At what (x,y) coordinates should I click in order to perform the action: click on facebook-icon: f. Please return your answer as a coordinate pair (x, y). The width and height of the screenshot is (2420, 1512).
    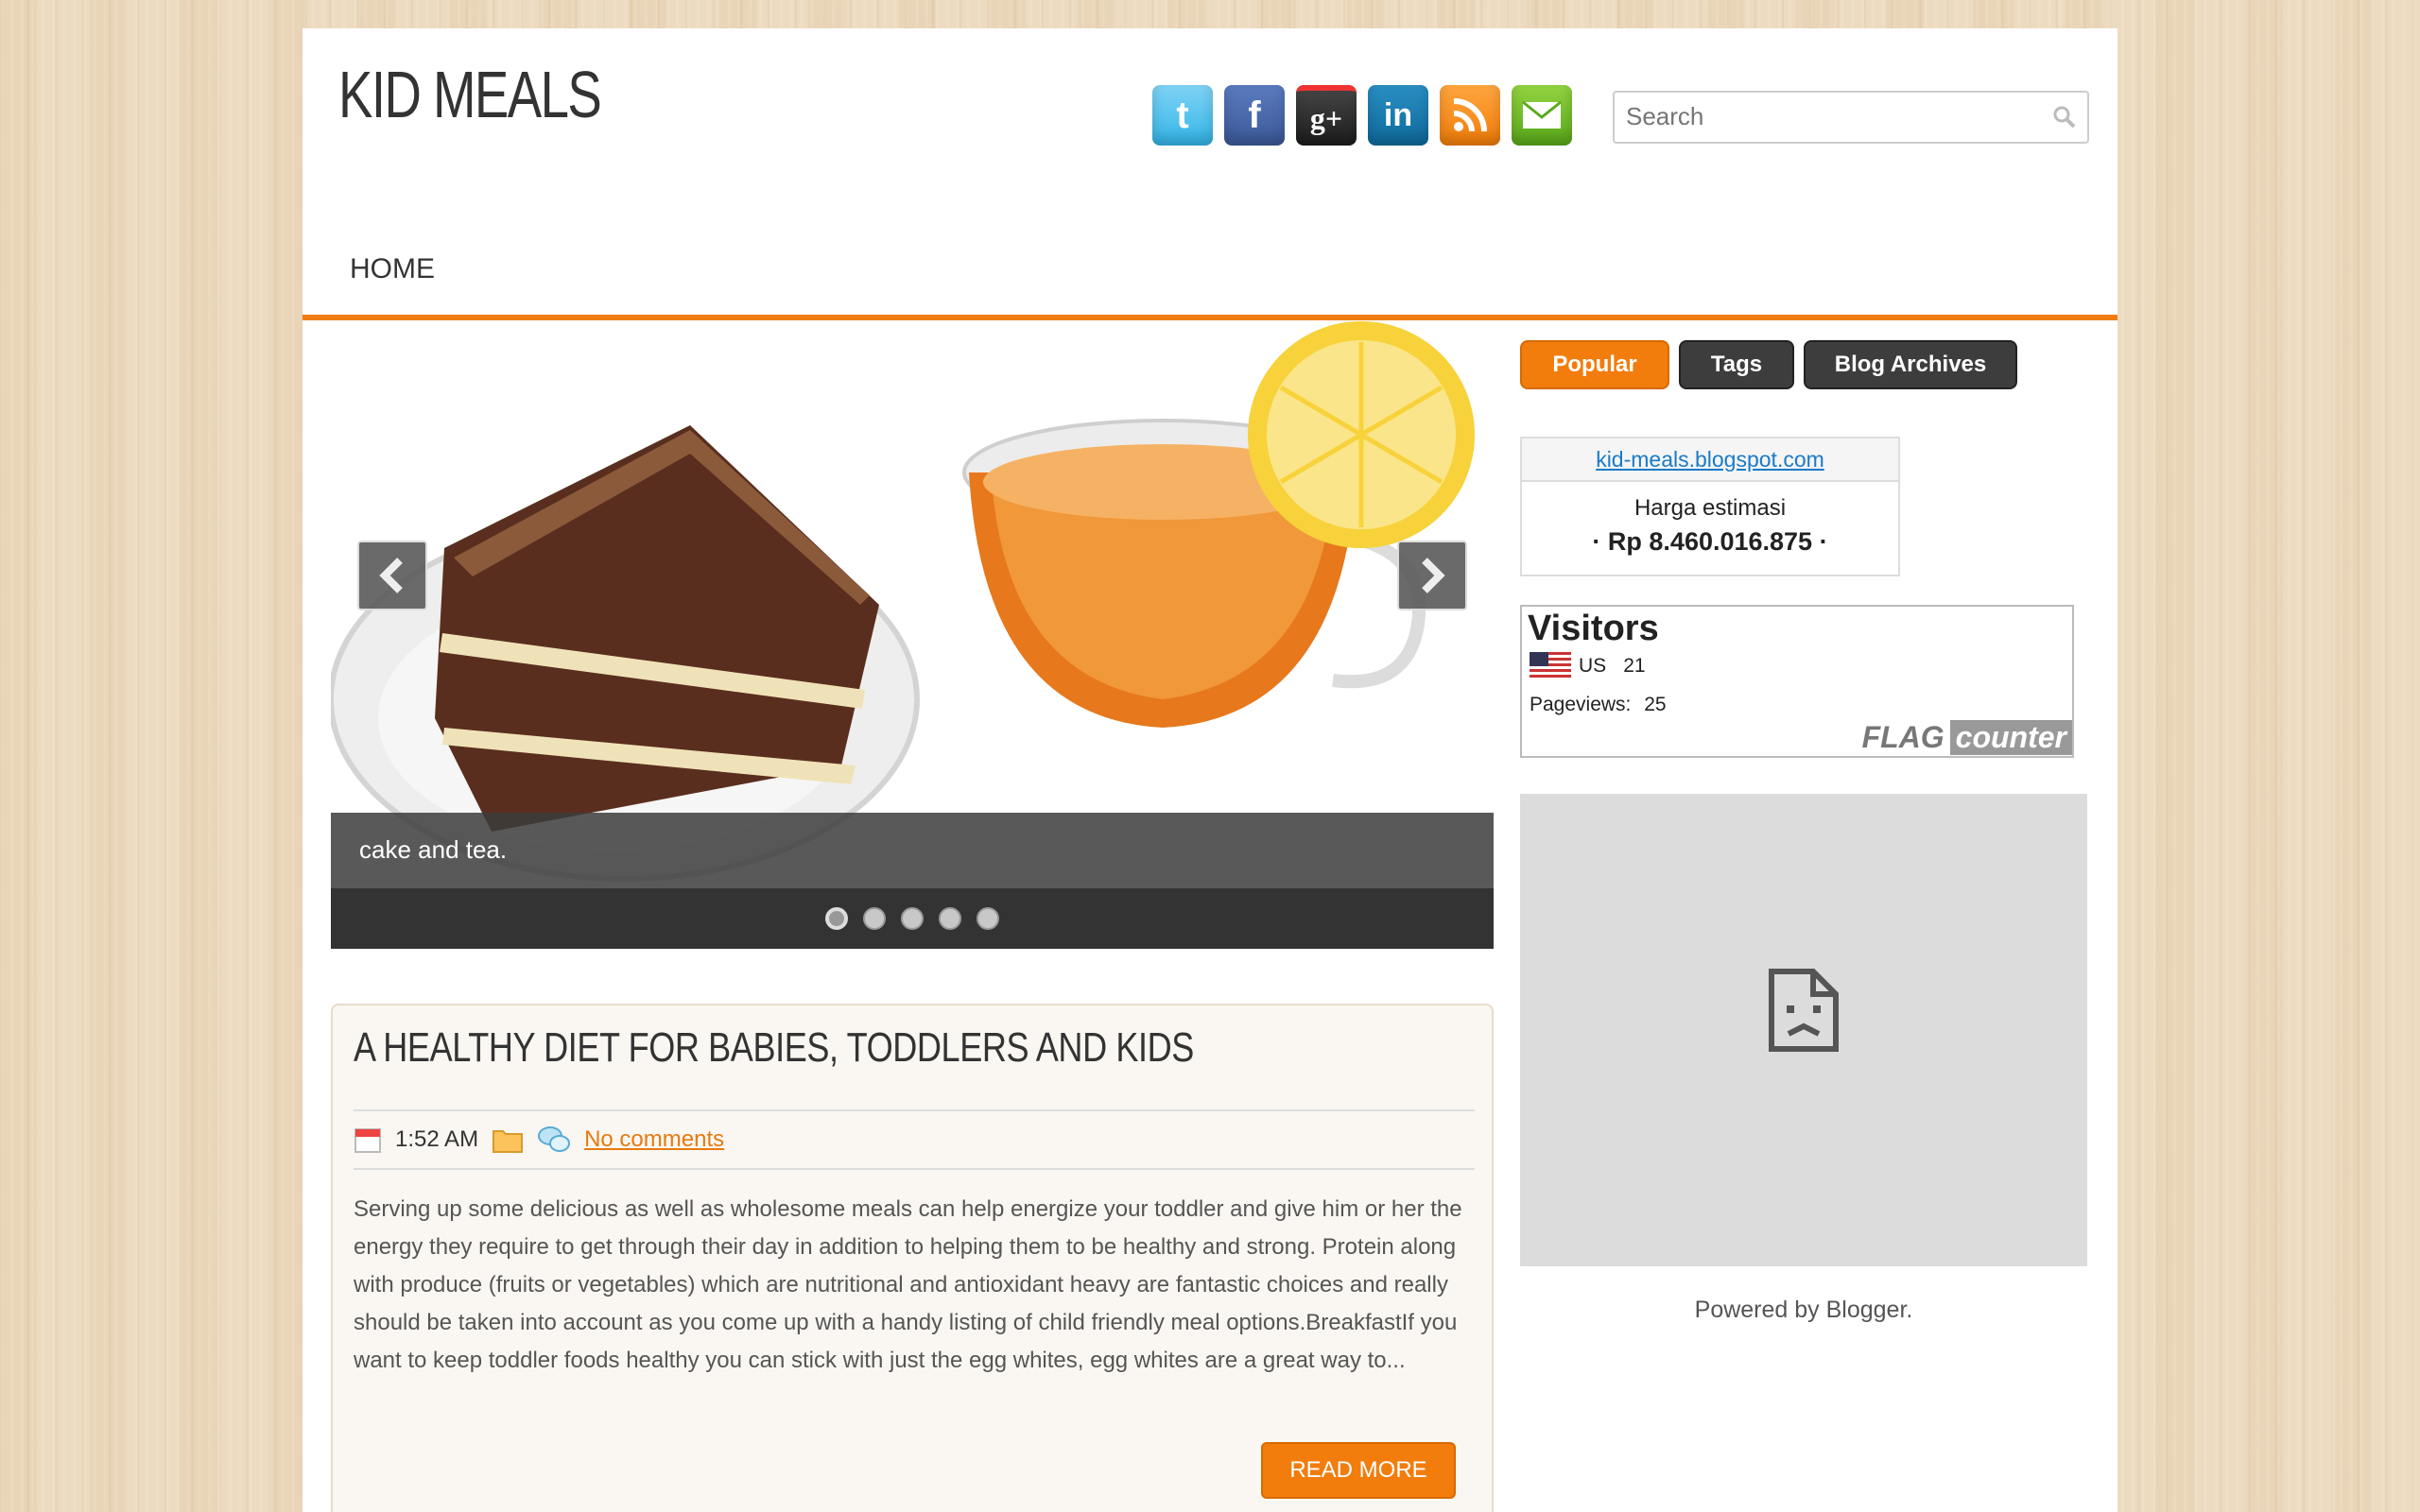
    Looking at the image, I should click on (1254, 115).